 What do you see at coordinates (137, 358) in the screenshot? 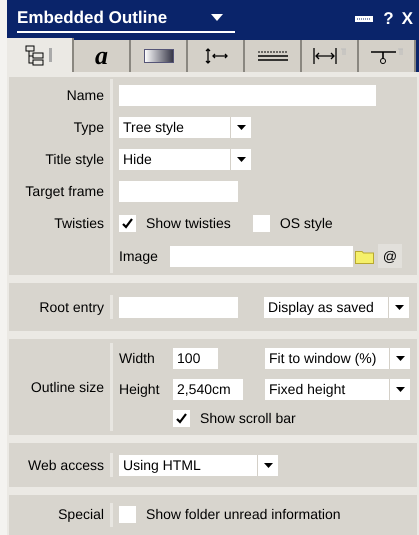
I see `field-label: Width` at bounding box center [137, 358].